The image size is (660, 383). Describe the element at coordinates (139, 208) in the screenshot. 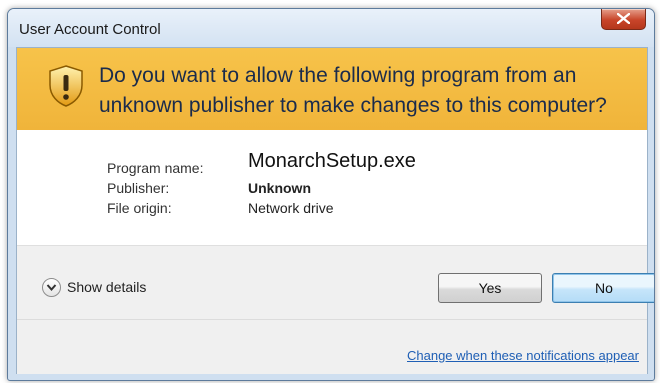

I see `file-origin-label: File origin:` at that location.